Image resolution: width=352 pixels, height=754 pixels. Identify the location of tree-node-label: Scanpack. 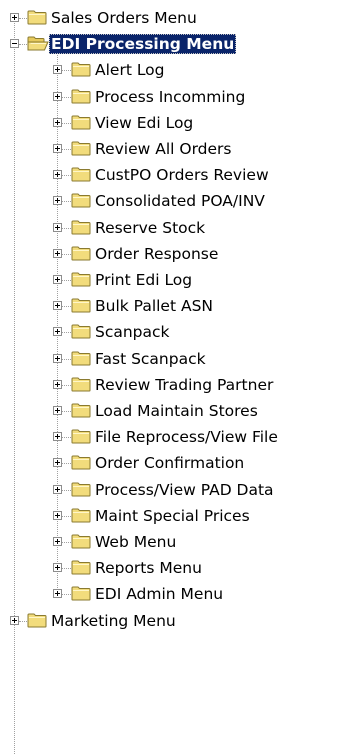
(132, 332).